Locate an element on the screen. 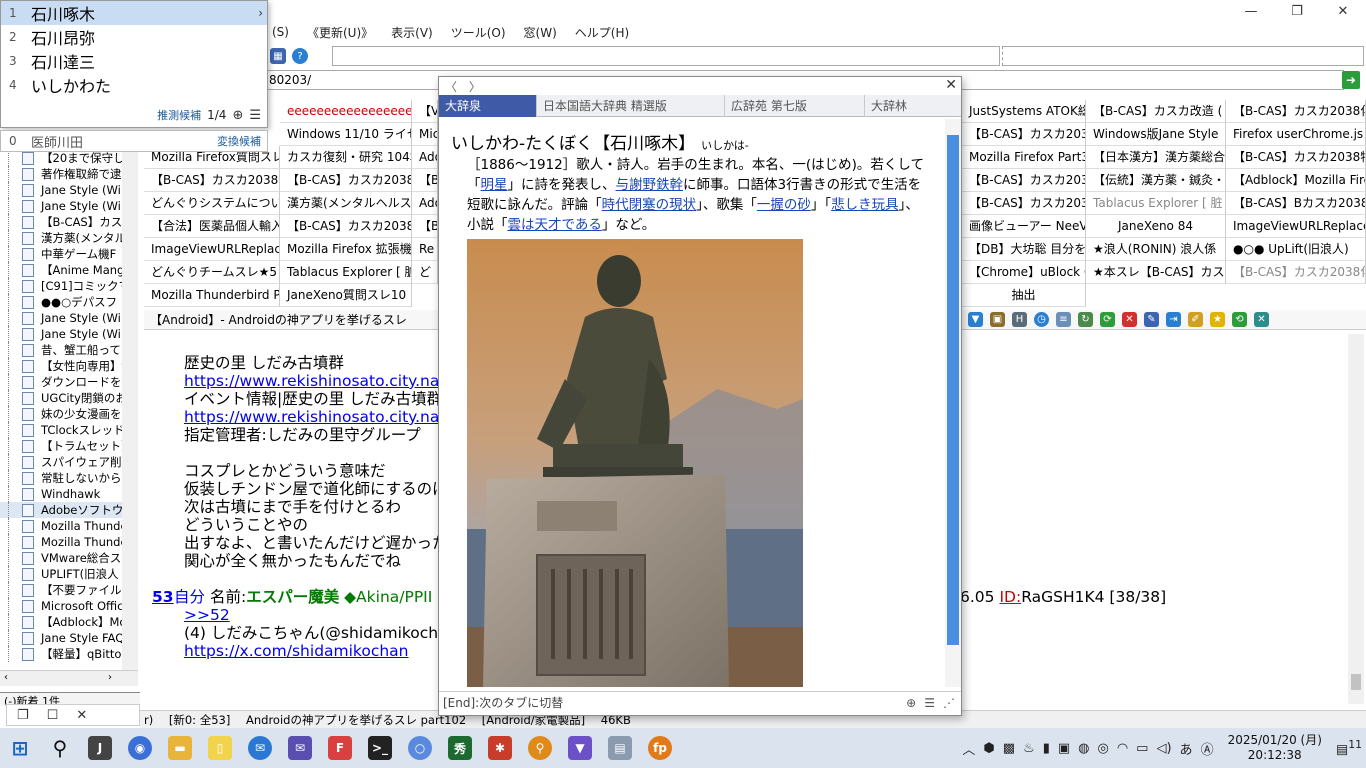  mini-restore-icon: ❐ is located at coordinates (23, 715).